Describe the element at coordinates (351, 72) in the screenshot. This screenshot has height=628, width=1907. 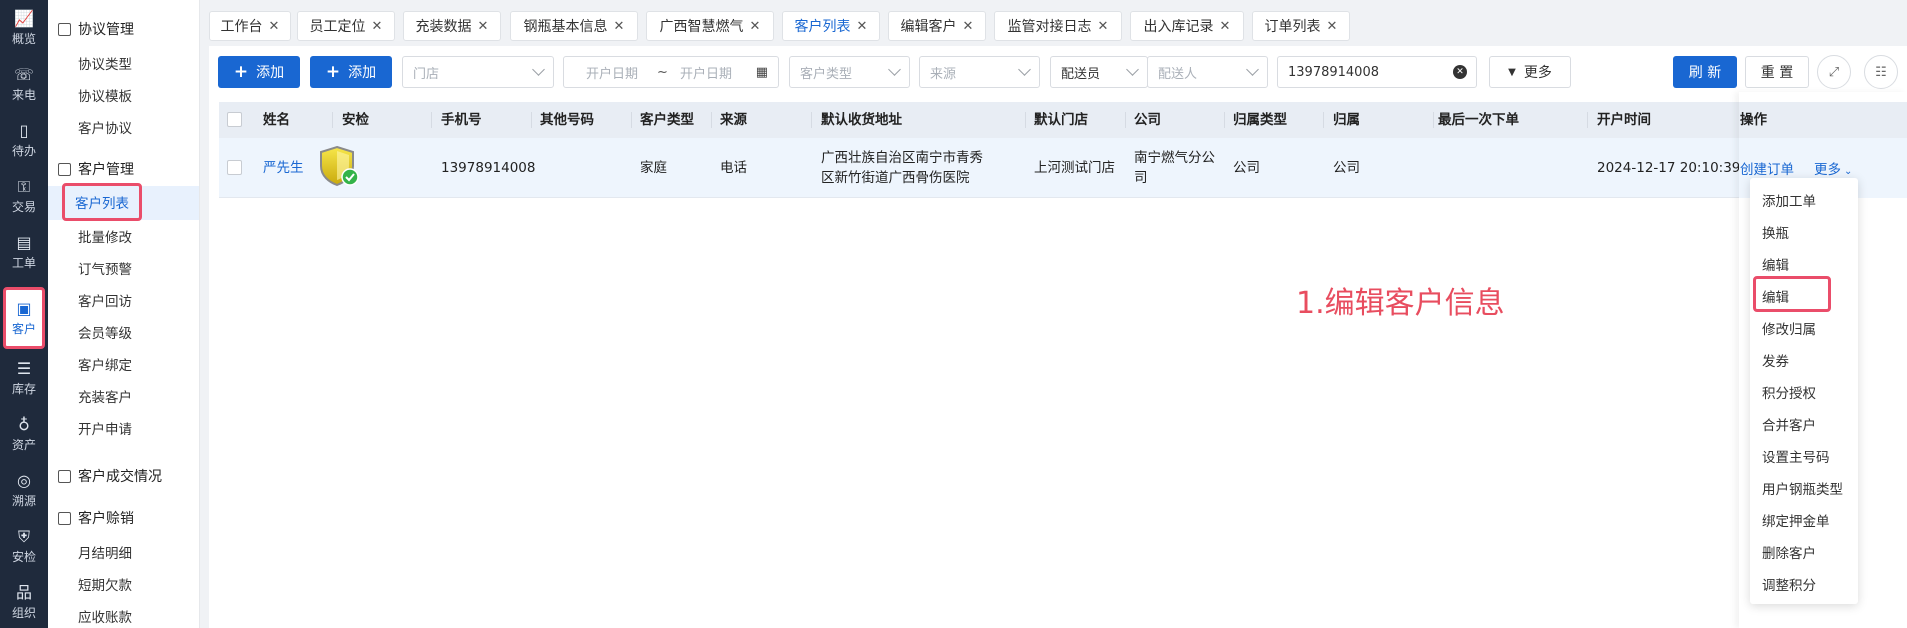
I see `add-button-2: + 添加` at that location.